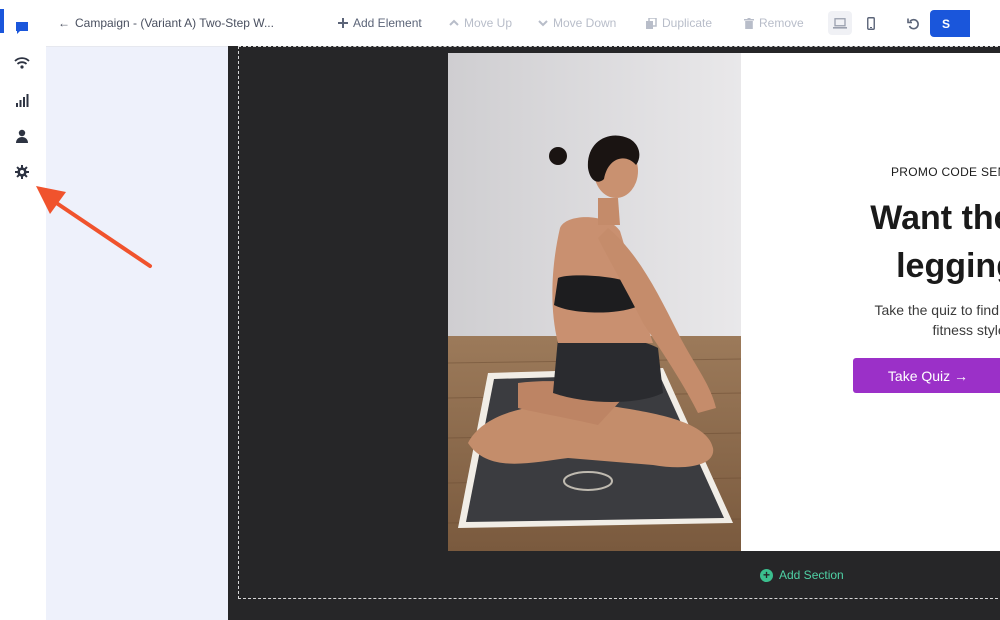  What do you see at coordinates (343, 23) in the screenshot?
I see `plus-icon` at bounding box center [343, 23].